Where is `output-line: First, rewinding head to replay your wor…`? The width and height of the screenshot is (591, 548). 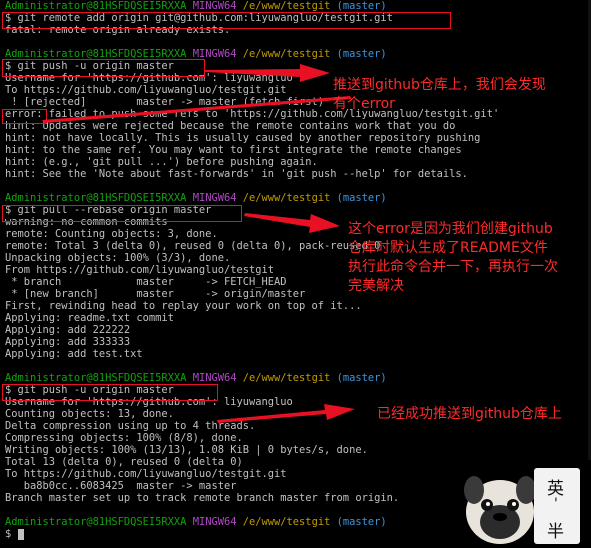 output-line: First, rewinding head to replay your wor… is located at coordinates (183, 306).